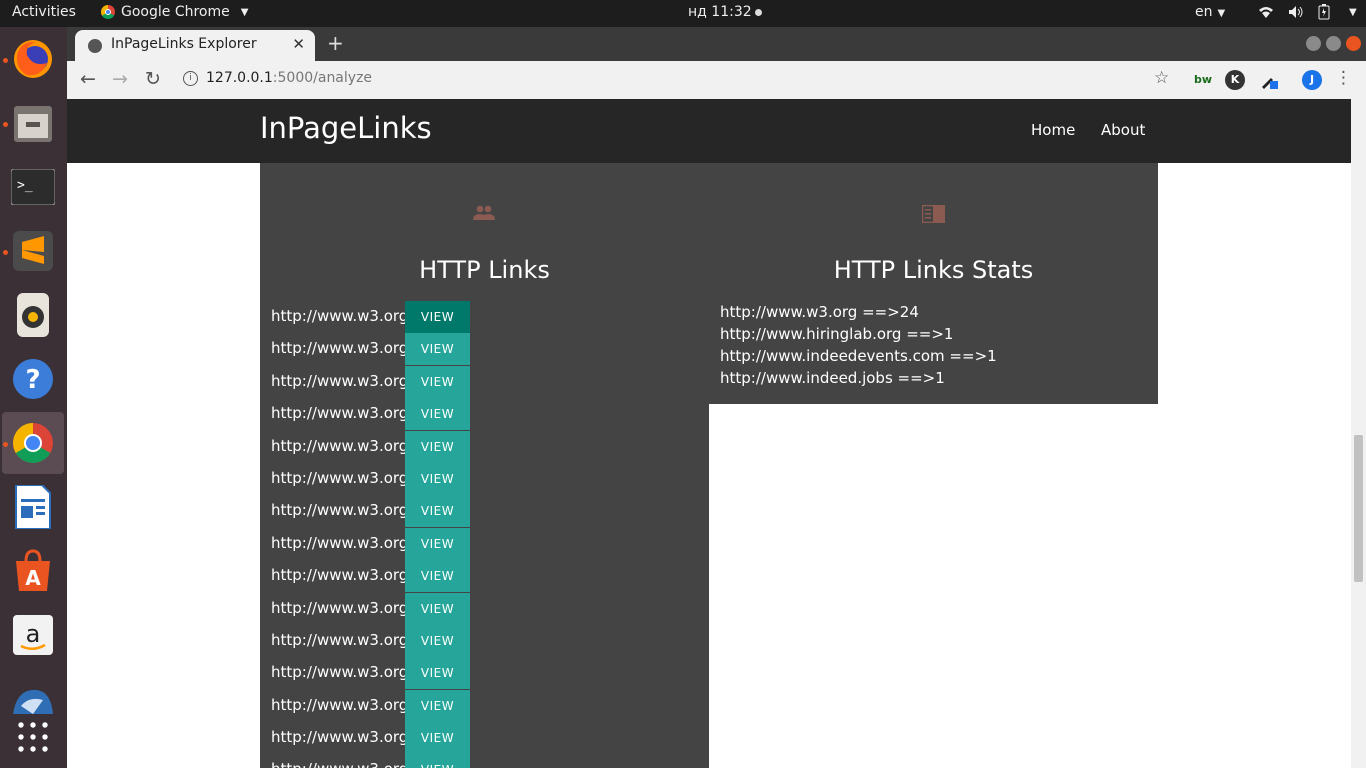 This screenshot has height=768, width=1366. I want to click on minimize-button, so click(1313, 43).